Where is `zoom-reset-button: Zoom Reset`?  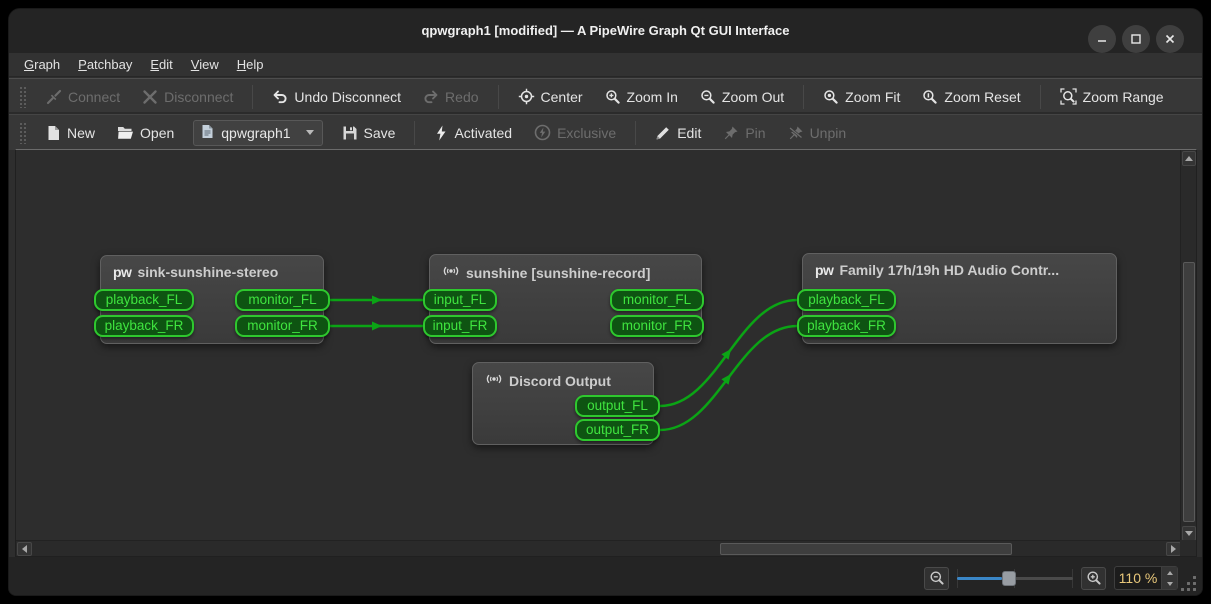
zoom-reset-button: Zoom Reset is located at coordinates (971, 97).